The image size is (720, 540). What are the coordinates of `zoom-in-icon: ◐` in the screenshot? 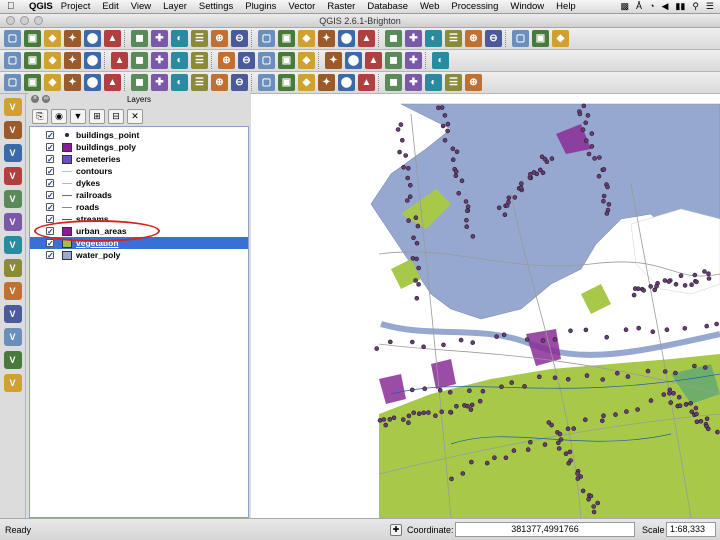 It's located at (179, 38).